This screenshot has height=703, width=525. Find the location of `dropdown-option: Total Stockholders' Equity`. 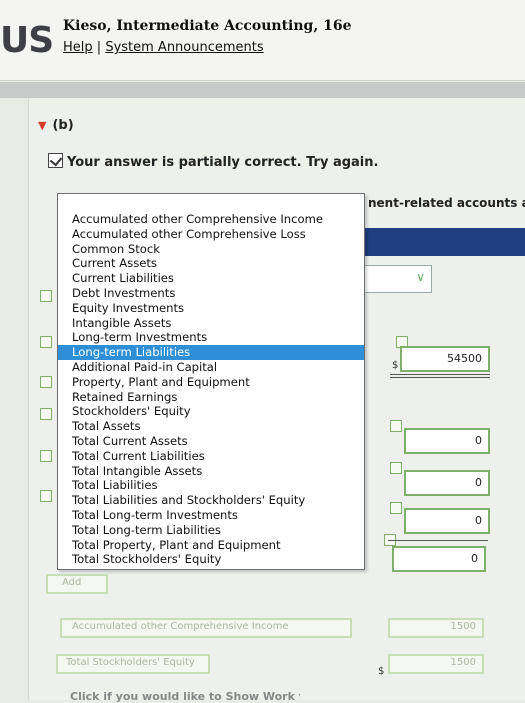

dropdown-option: Total Stockholders' Equity is located at coordinates (211, 559).